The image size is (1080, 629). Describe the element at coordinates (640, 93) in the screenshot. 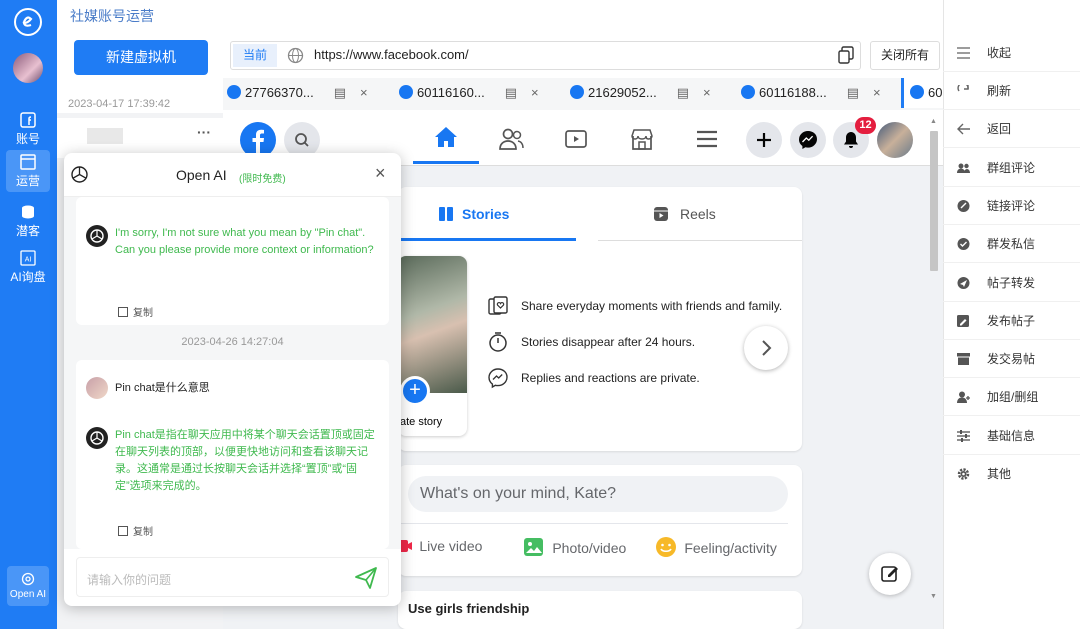

I see `browser-tab: 21629052... ▤ ×` at that location.